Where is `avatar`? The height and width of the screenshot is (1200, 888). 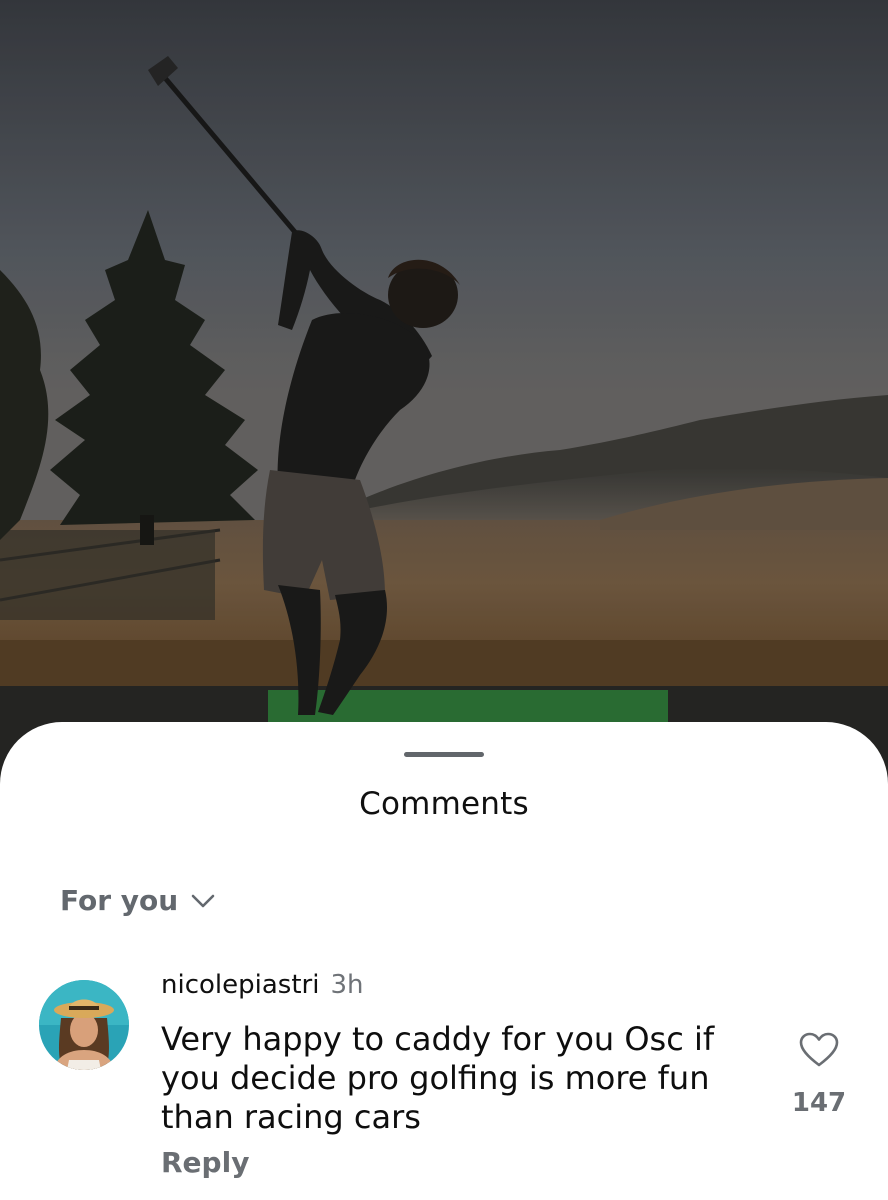 avatar is located at coordinates (84, 1025).